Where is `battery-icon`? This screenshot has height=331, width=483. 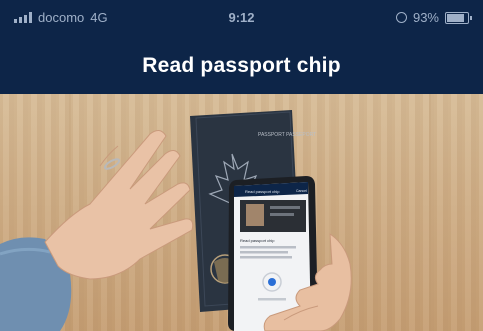
battery-icon is located at coordinates (458, 17).